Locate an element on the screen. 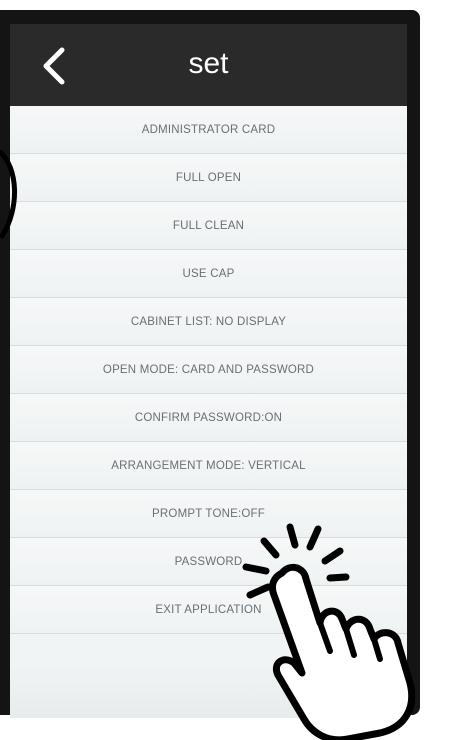 This screenshot has height=740, width=453. tap-hand-icon is located at coordinates (329, 631).